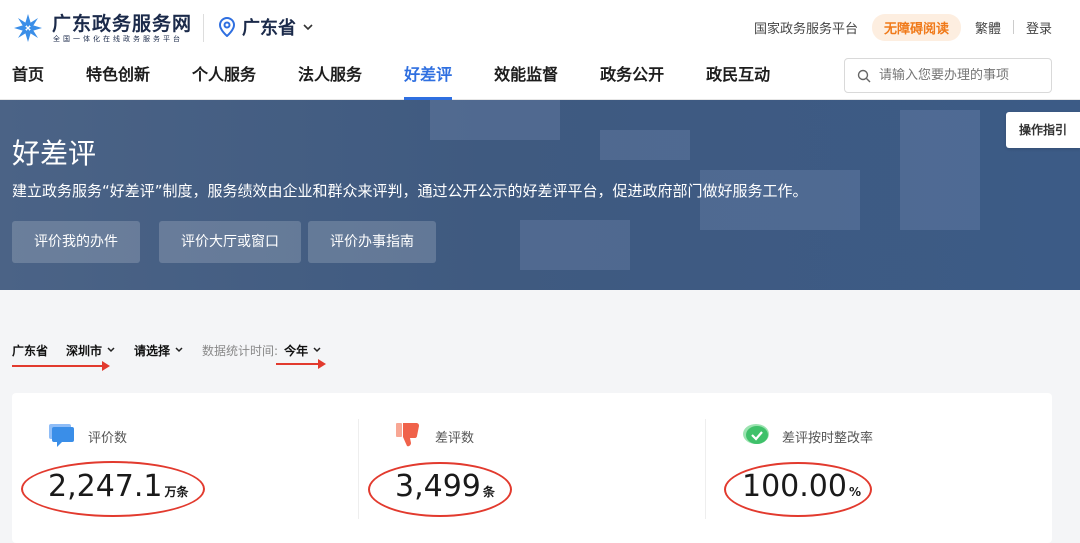 Image resolution: width=1080 pixels, height=543 pixels. Describe the element at coordinates (224, 79) in the screenshot. I see `nav-personal: 个人服务` at that location.